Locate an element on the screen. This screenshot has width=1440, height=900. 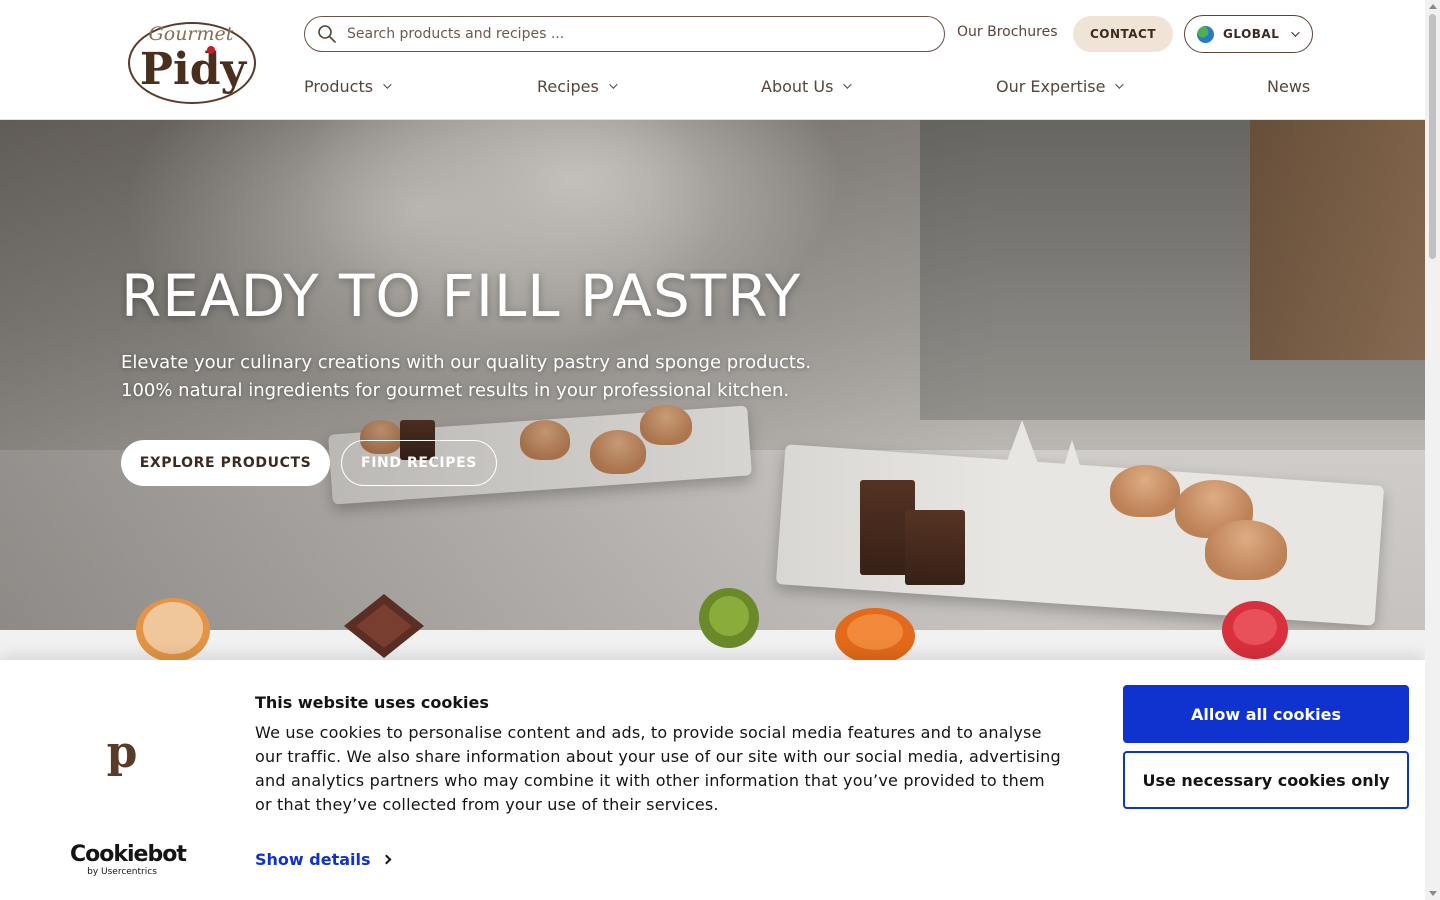
necessary-cookies-only-button: Use necessary cookies only is located at coordinates (1266, 780).